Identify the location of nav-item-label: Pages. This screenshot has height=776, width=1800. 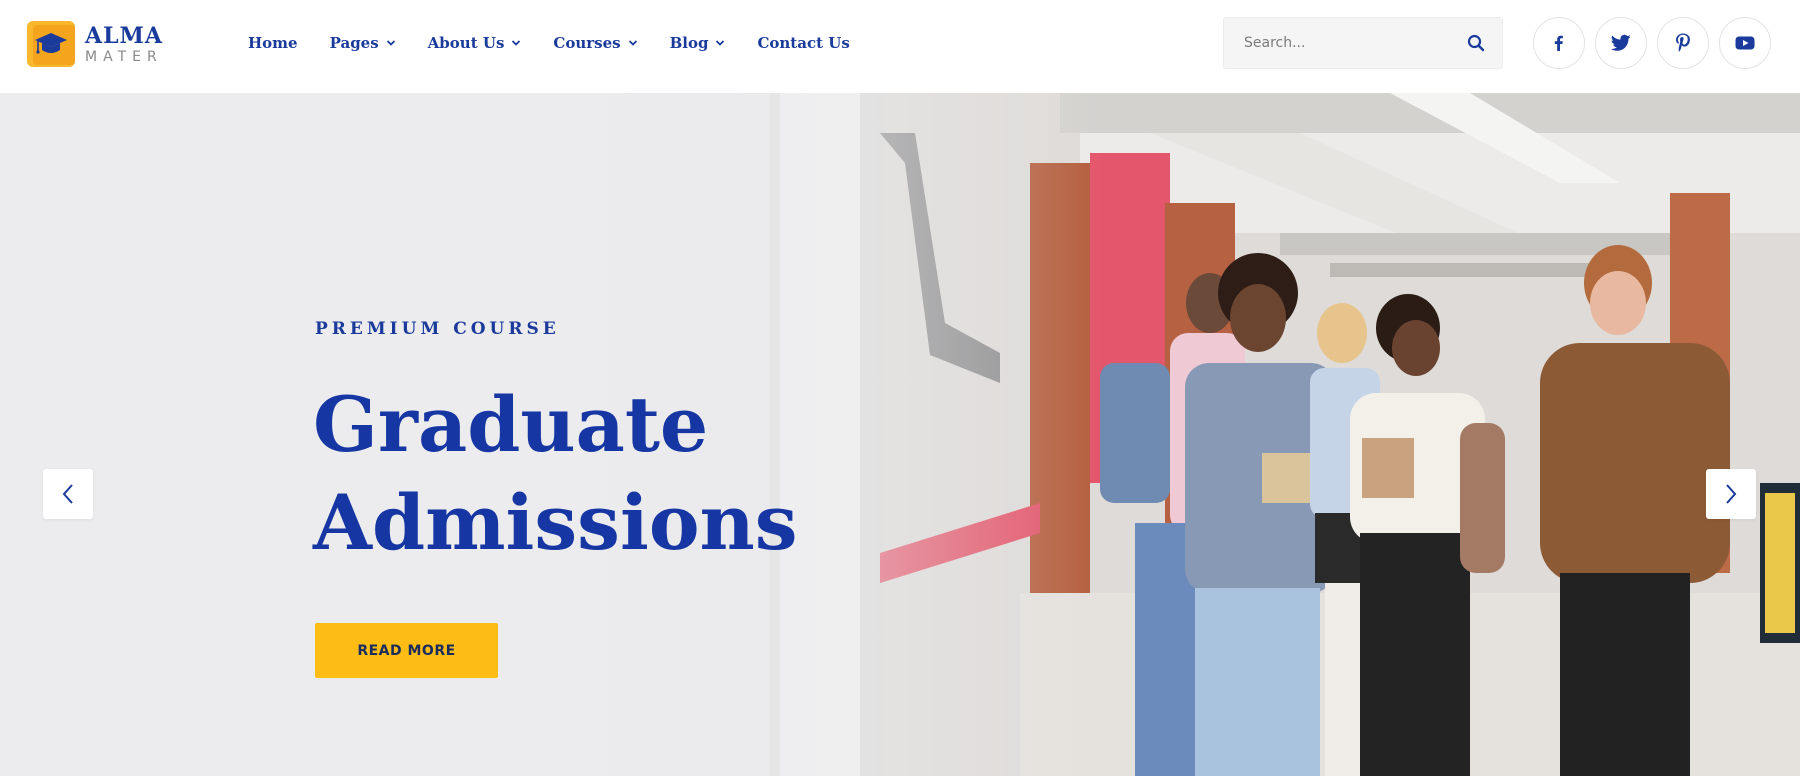
(354, 43).